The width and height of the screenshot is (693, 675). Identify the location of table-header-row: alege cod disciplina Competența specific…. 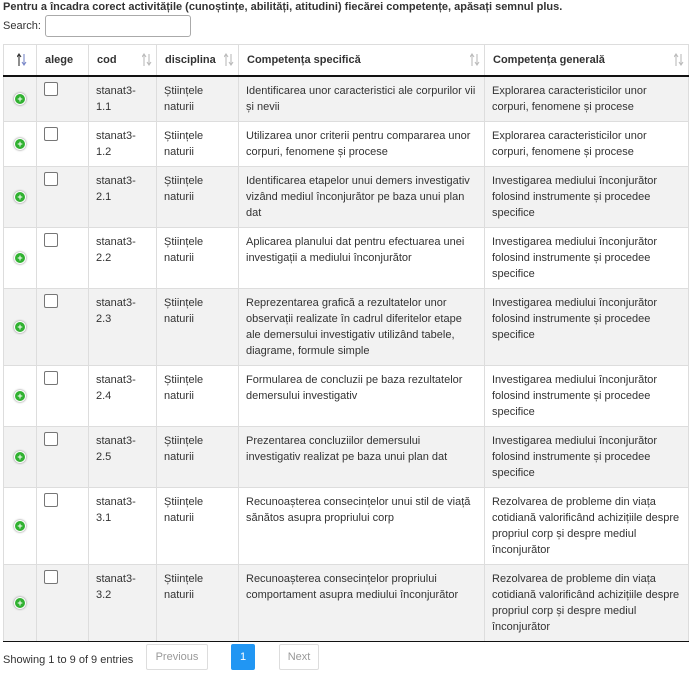
(346, 60).